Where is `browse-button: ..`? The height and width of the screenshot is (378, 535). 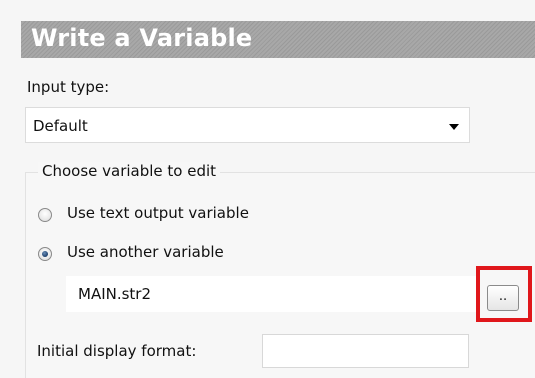
browse-button: .. is located at coordinates (503, 298).